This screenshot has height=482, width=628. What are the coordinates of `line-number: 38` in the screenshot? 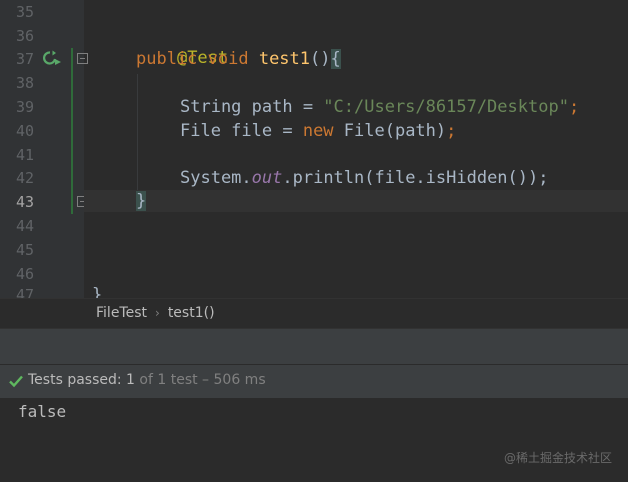 It's located at (24, 83).